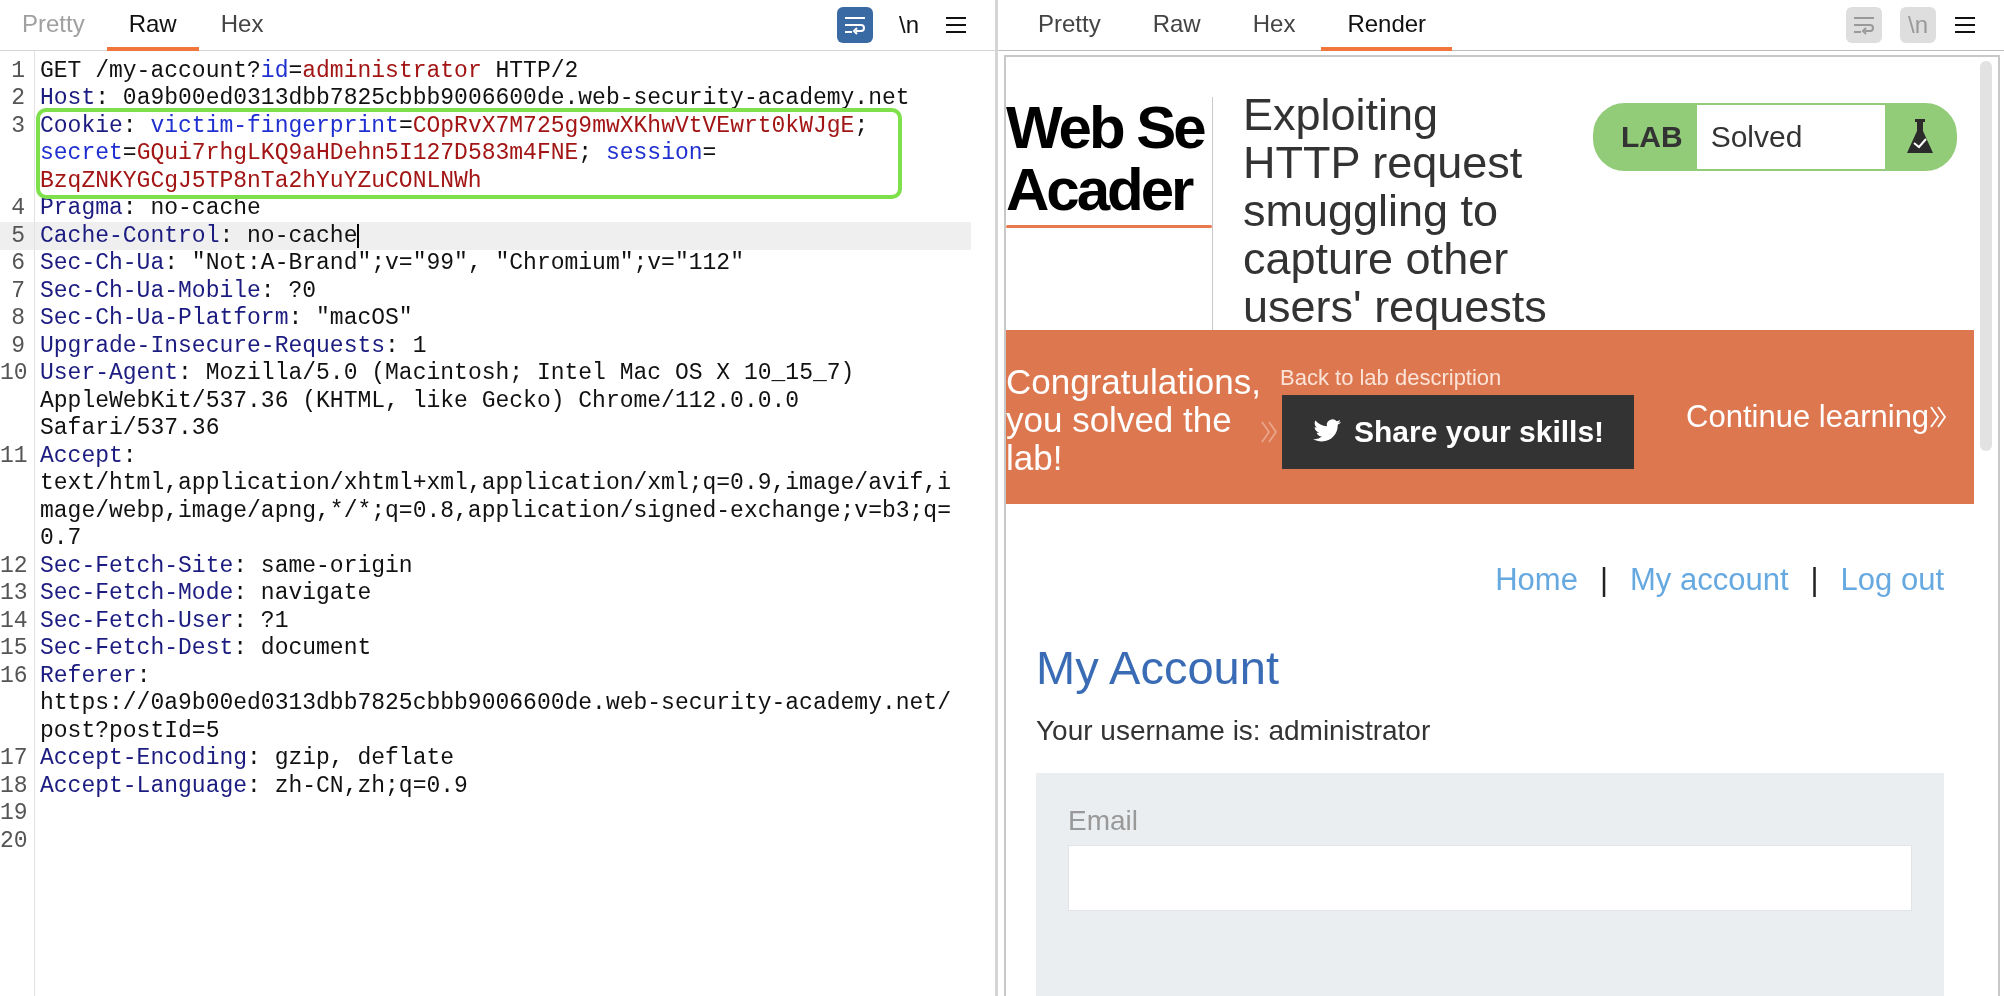 The height and width of the screenshot is (996, 2004). Describe the element at coordinates (200, 235) in the screenshot. I see `code-line: Cache-Control: no-cache` at that location.